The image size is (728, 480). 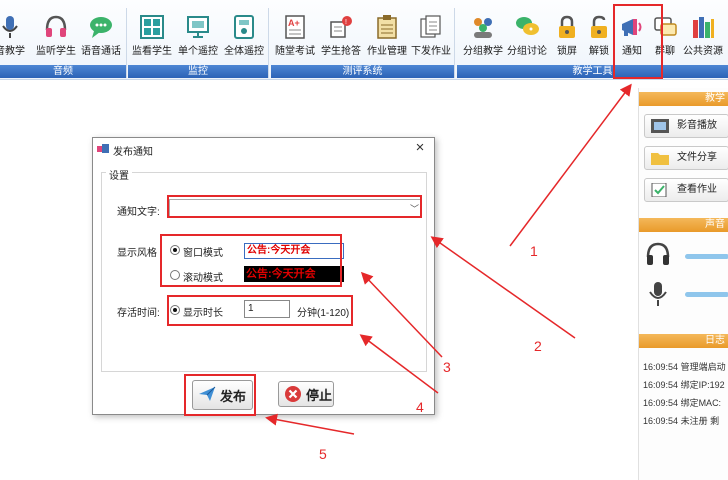 I want to click on log-text: 管理端启动, so click(x=703, y=367).